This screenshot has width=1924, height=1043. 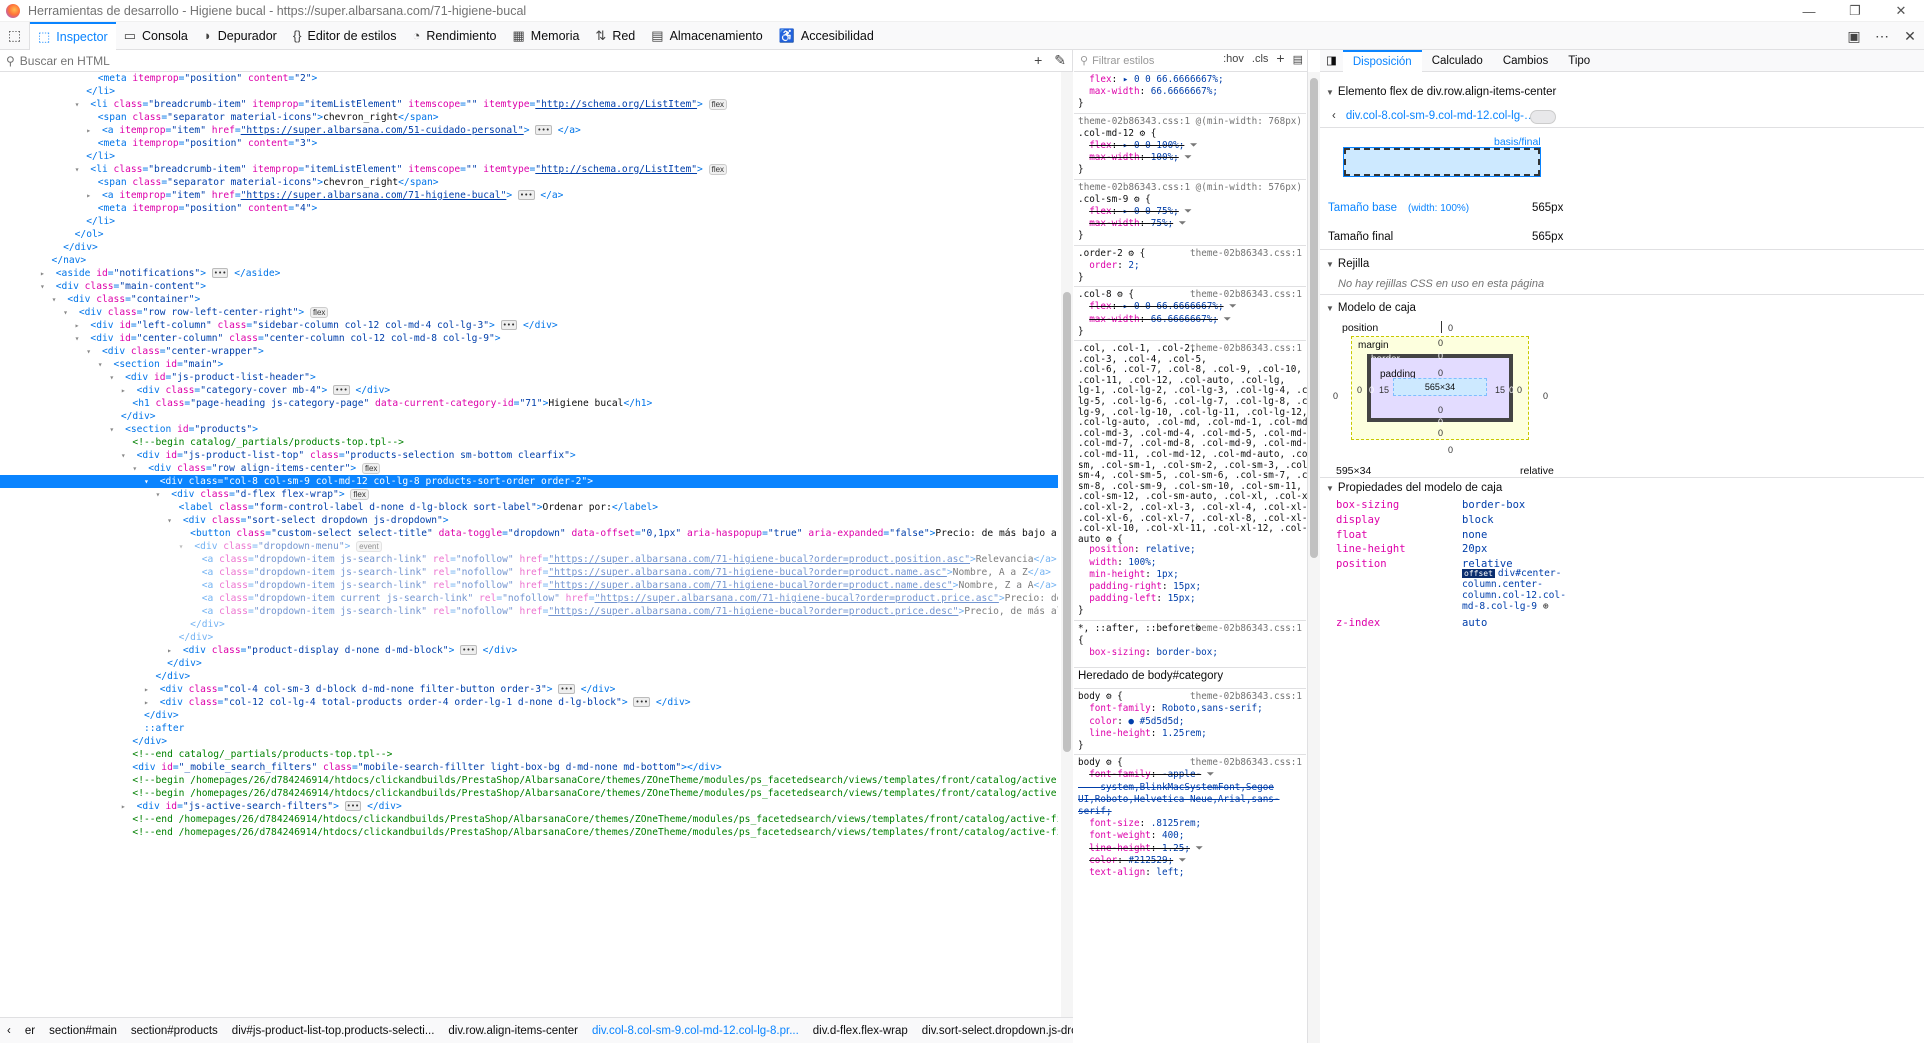 I want to click on tab-rendimiento: ◔ Rendimiento, so click(x=454, y=36).